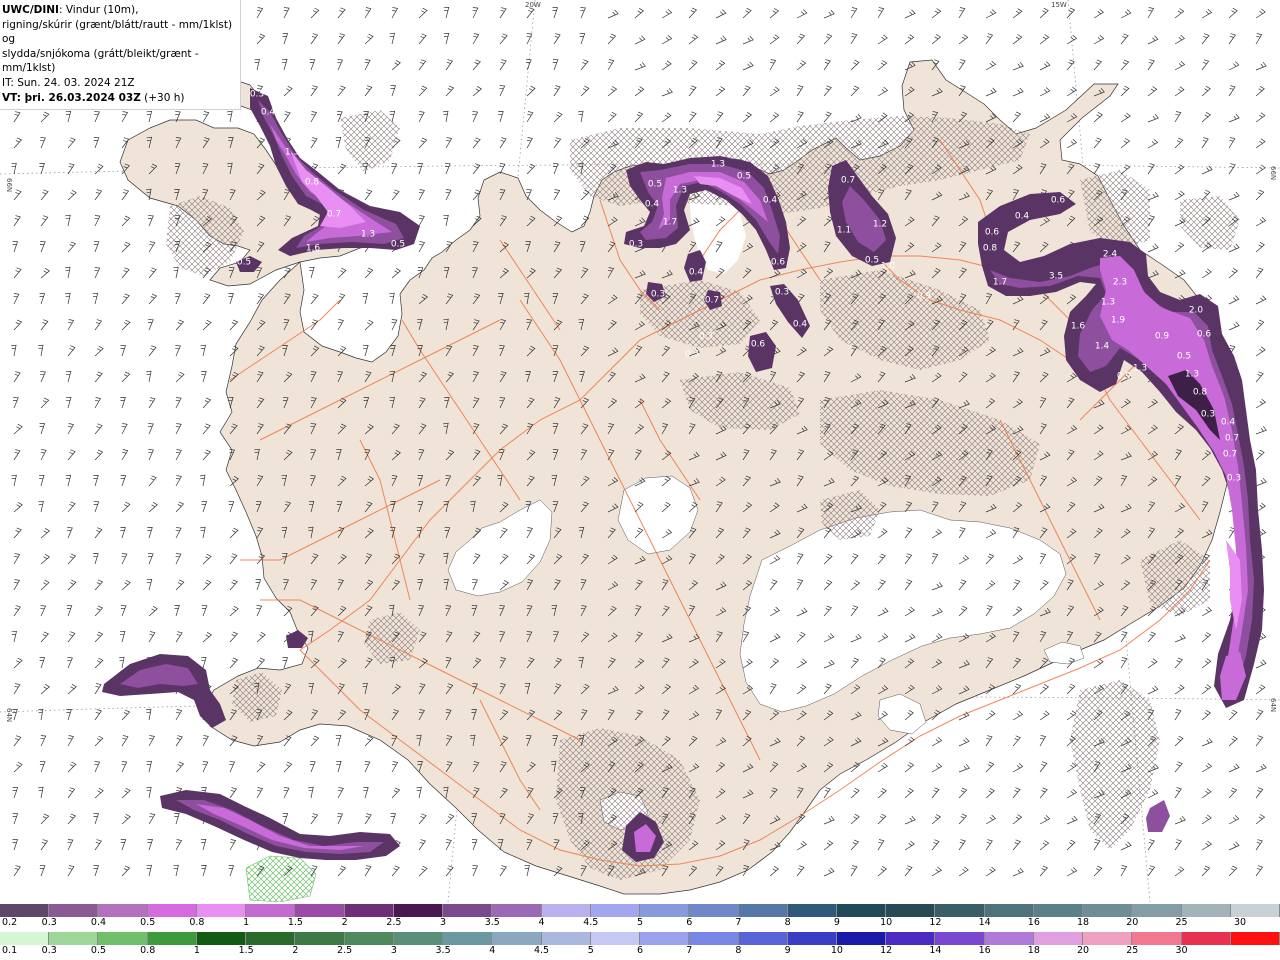 The height and width of the screenshot is (960, 1280). What do you see at coordinates (148, 922) in the screenshot?
I see `legend-label: 0.5` at bounding box center [148, 922].